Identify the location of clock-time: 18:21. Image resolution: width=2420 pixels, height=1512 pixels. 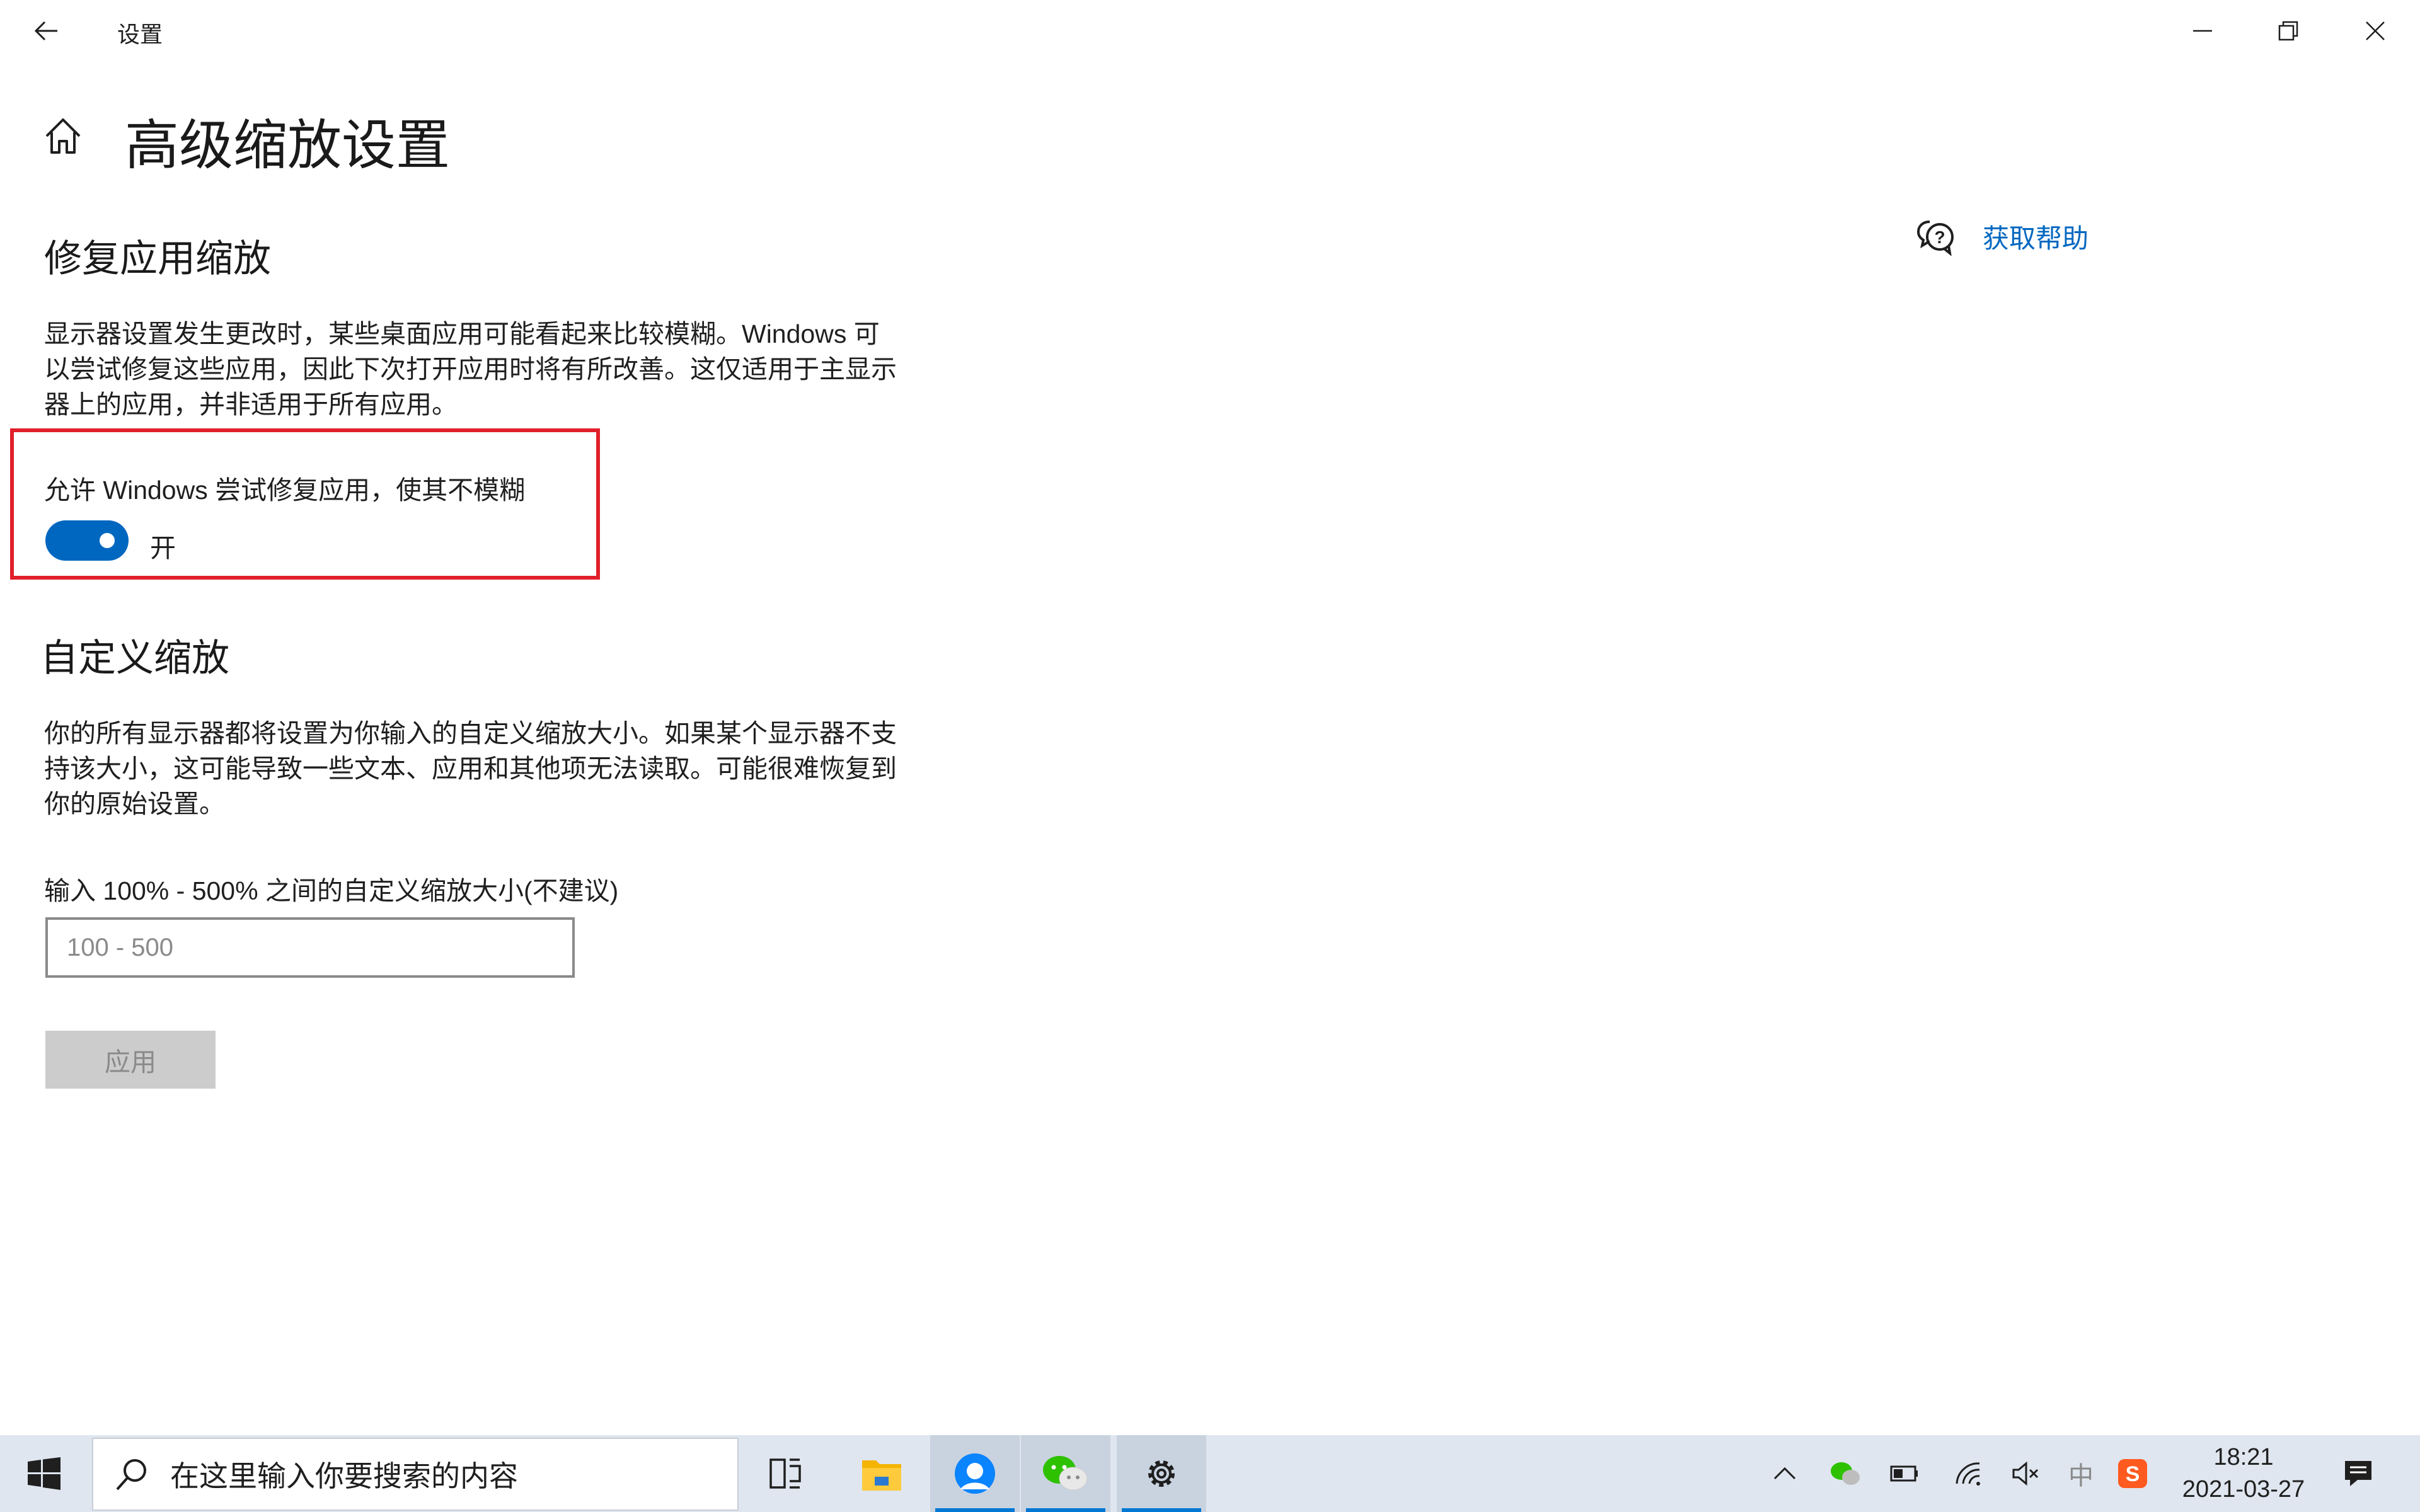
(2243, 1457).